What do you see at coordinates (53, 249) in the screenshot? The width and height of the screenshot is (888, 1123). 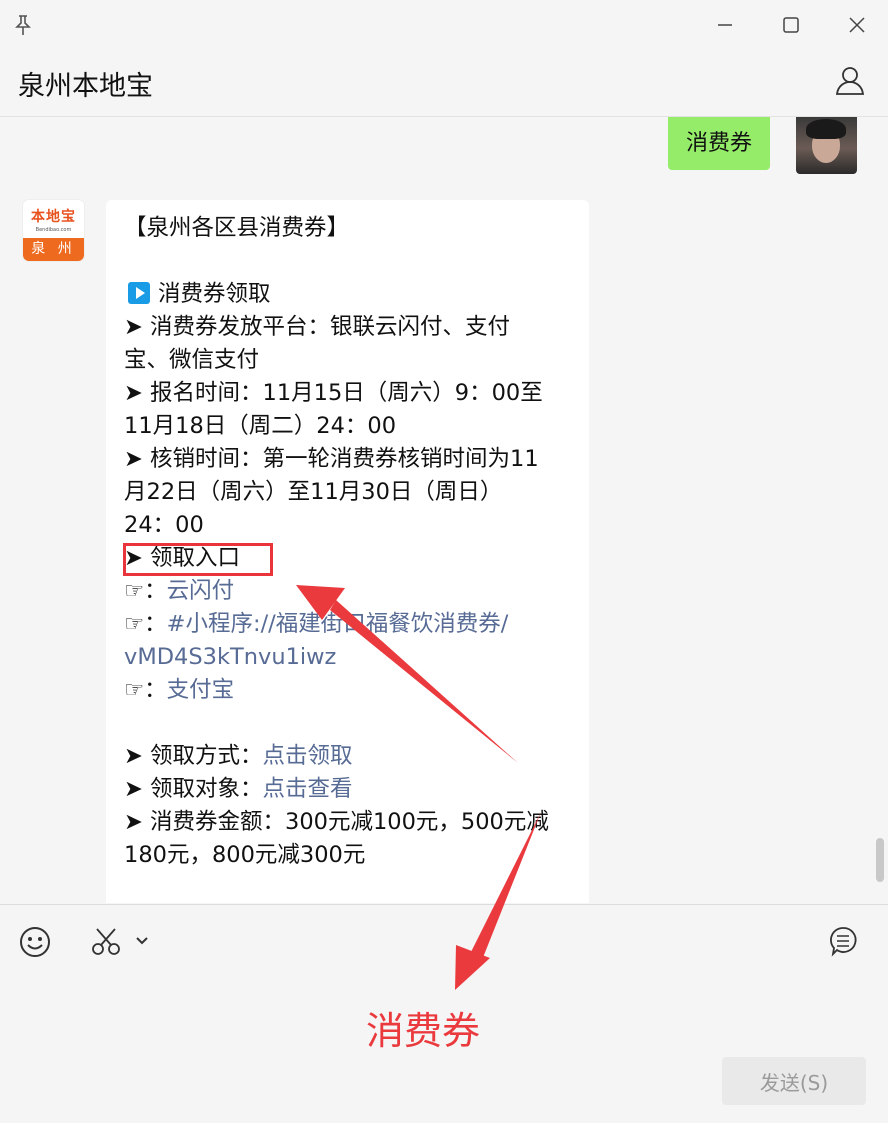 I see `avatar-city: 泉 州` at bounding box center [53, 249].